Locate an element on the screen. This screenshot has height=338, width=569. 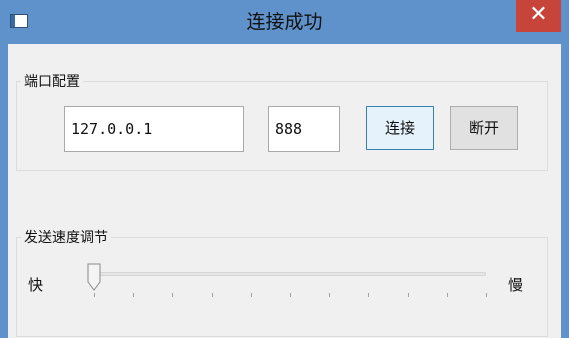
speed-slider-thumb is located at coordinates (94, 277).